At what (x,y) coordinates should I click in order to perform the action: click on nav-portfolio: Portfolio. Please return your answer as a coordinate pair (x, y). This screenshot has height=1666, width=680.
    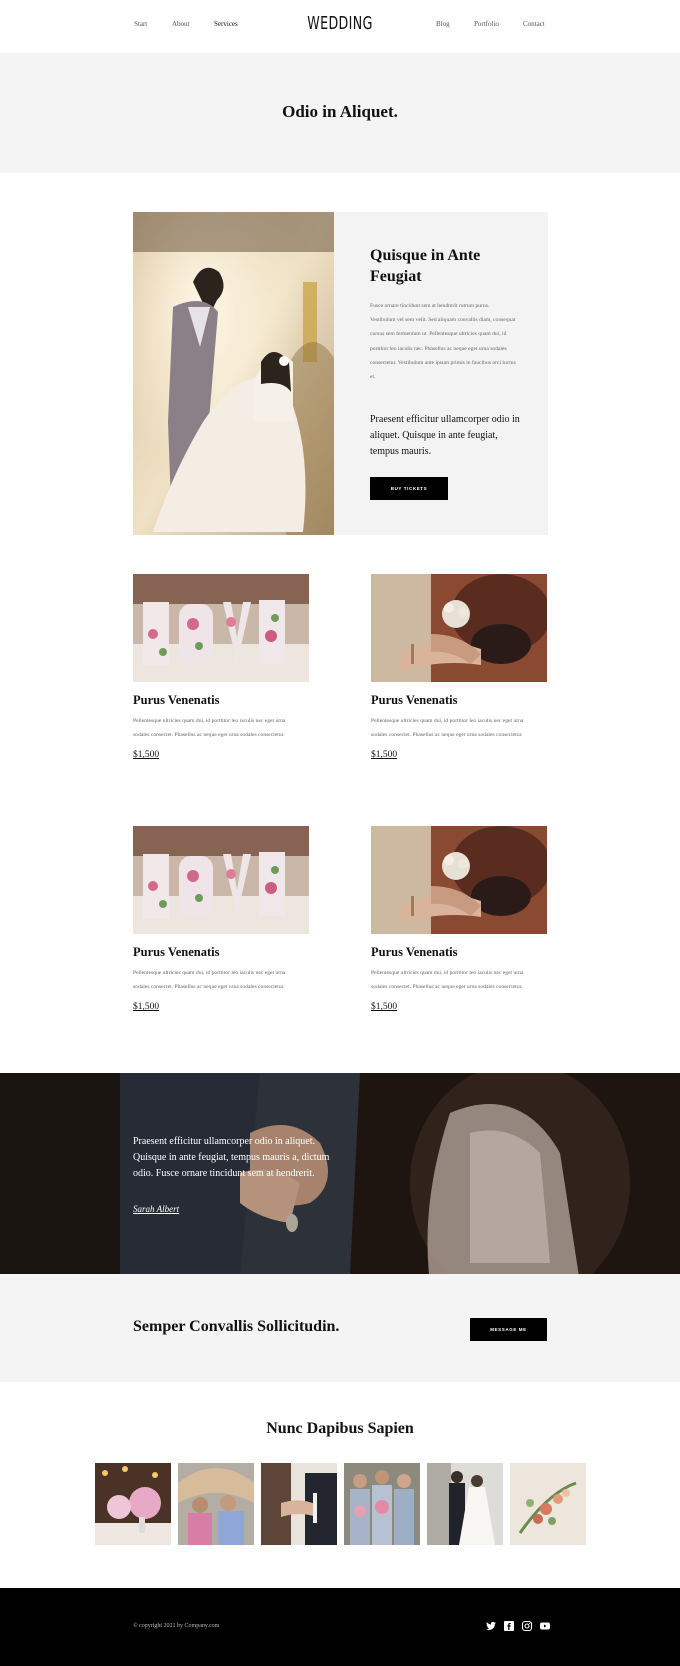
    Looking at the image, I should click on (486, 24).